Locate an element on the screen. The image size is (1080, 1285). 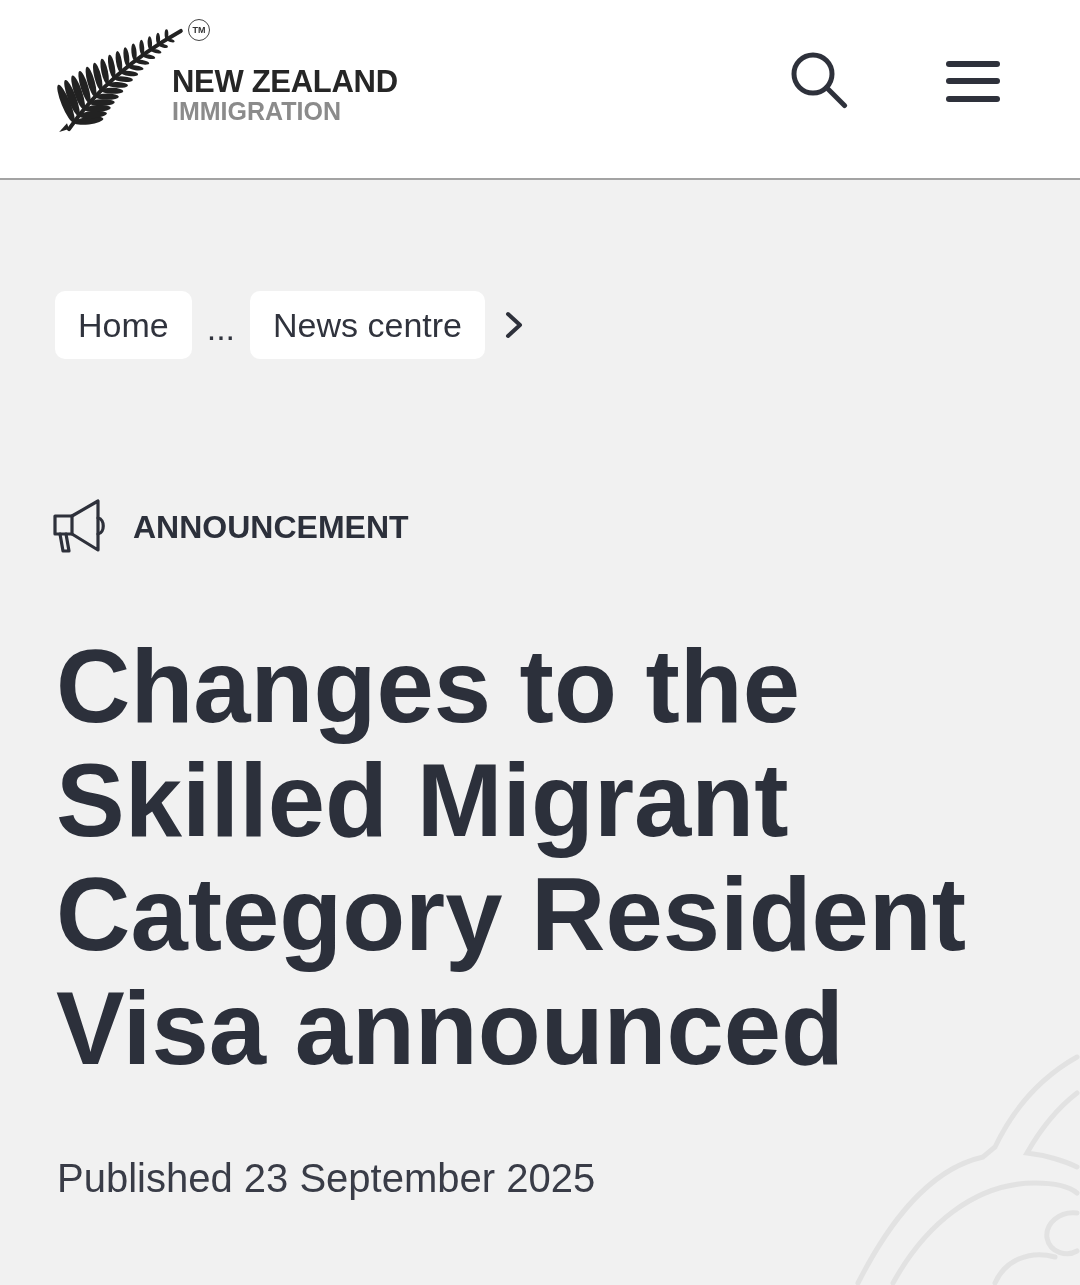
search-icon is located at coordinates (819, 80).